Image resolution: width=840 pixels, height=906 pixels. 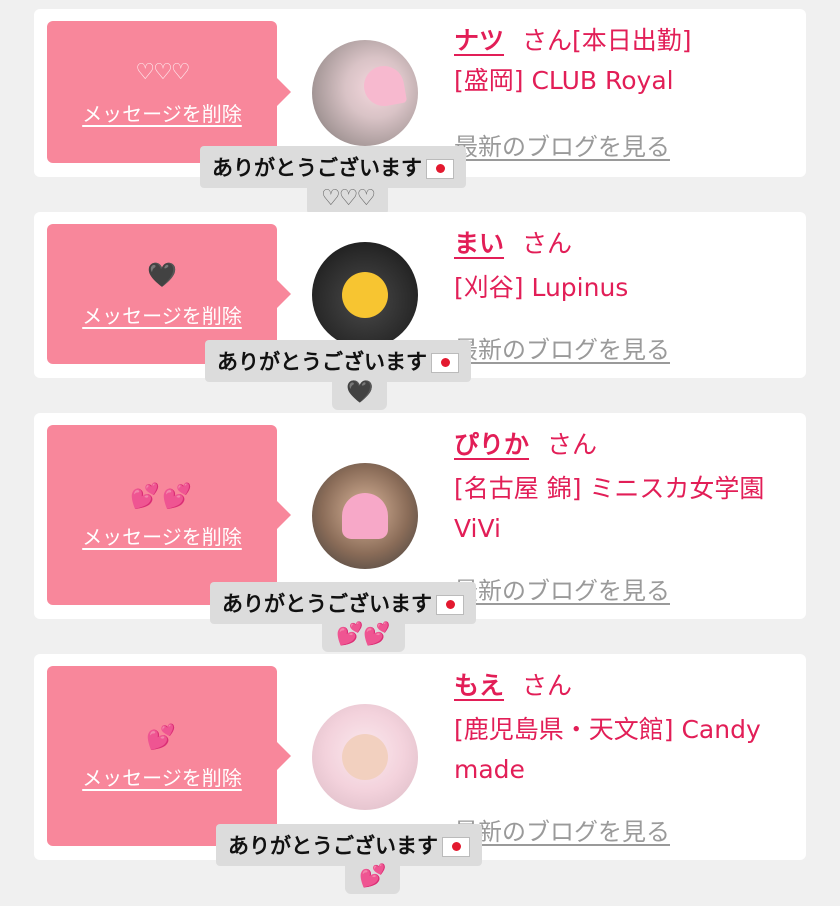 What do you see at coordinates (479, 40) in the screenshot?
I see `cast-name-link: ナツ` at bounding box center [479, 40].